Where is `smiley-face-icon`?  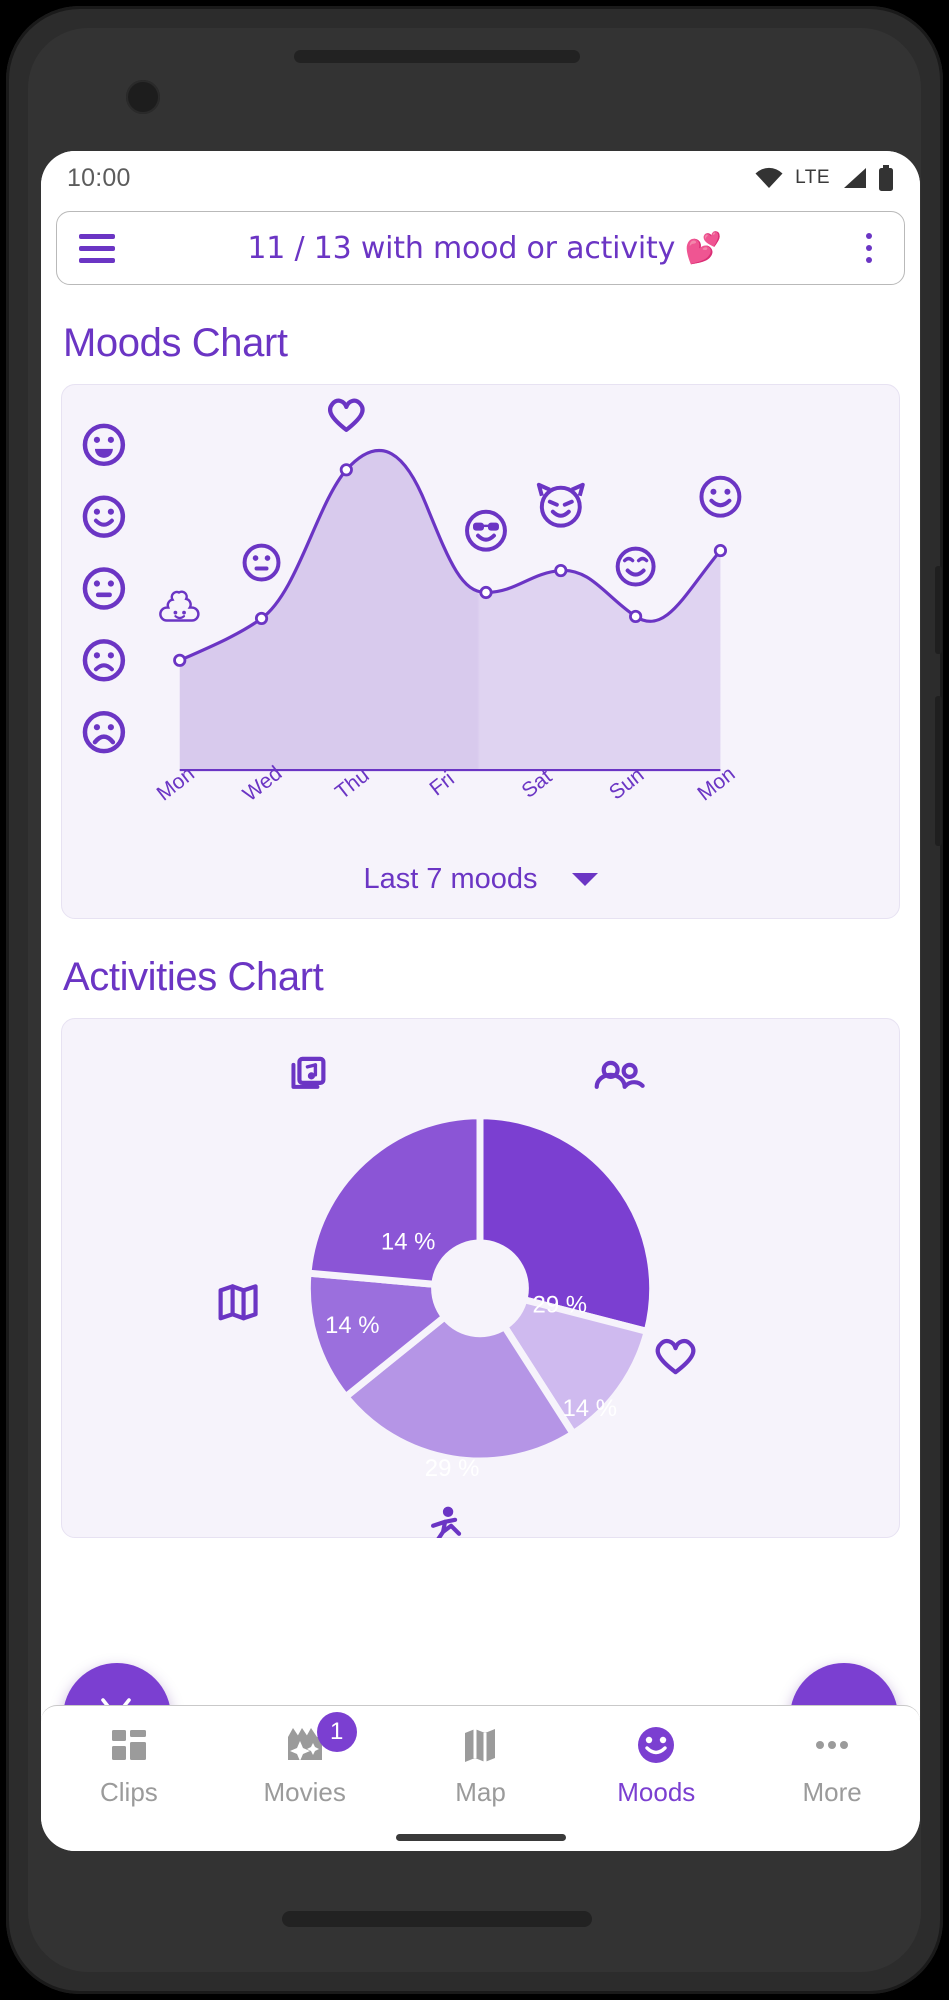 smiley-face-icon is located at coordinates (656, 1745).